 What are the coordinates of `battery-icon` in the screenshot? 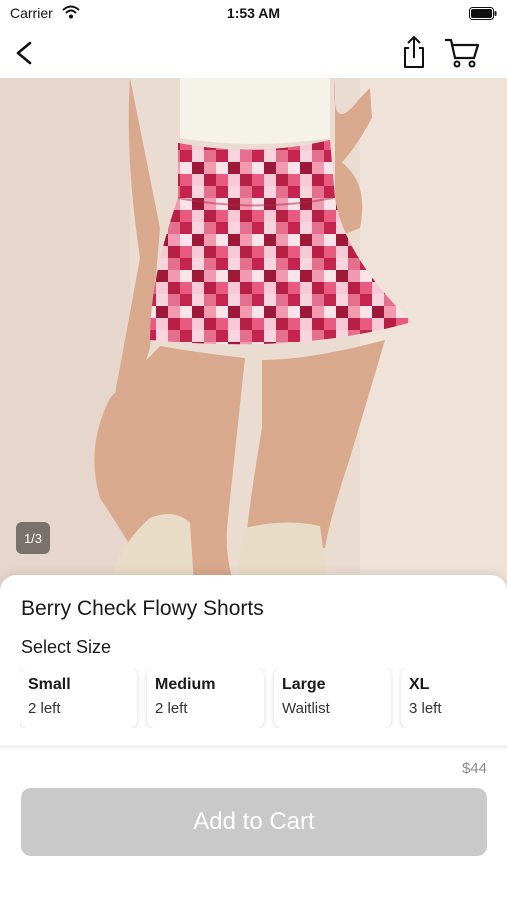 It's located at (483, 13).